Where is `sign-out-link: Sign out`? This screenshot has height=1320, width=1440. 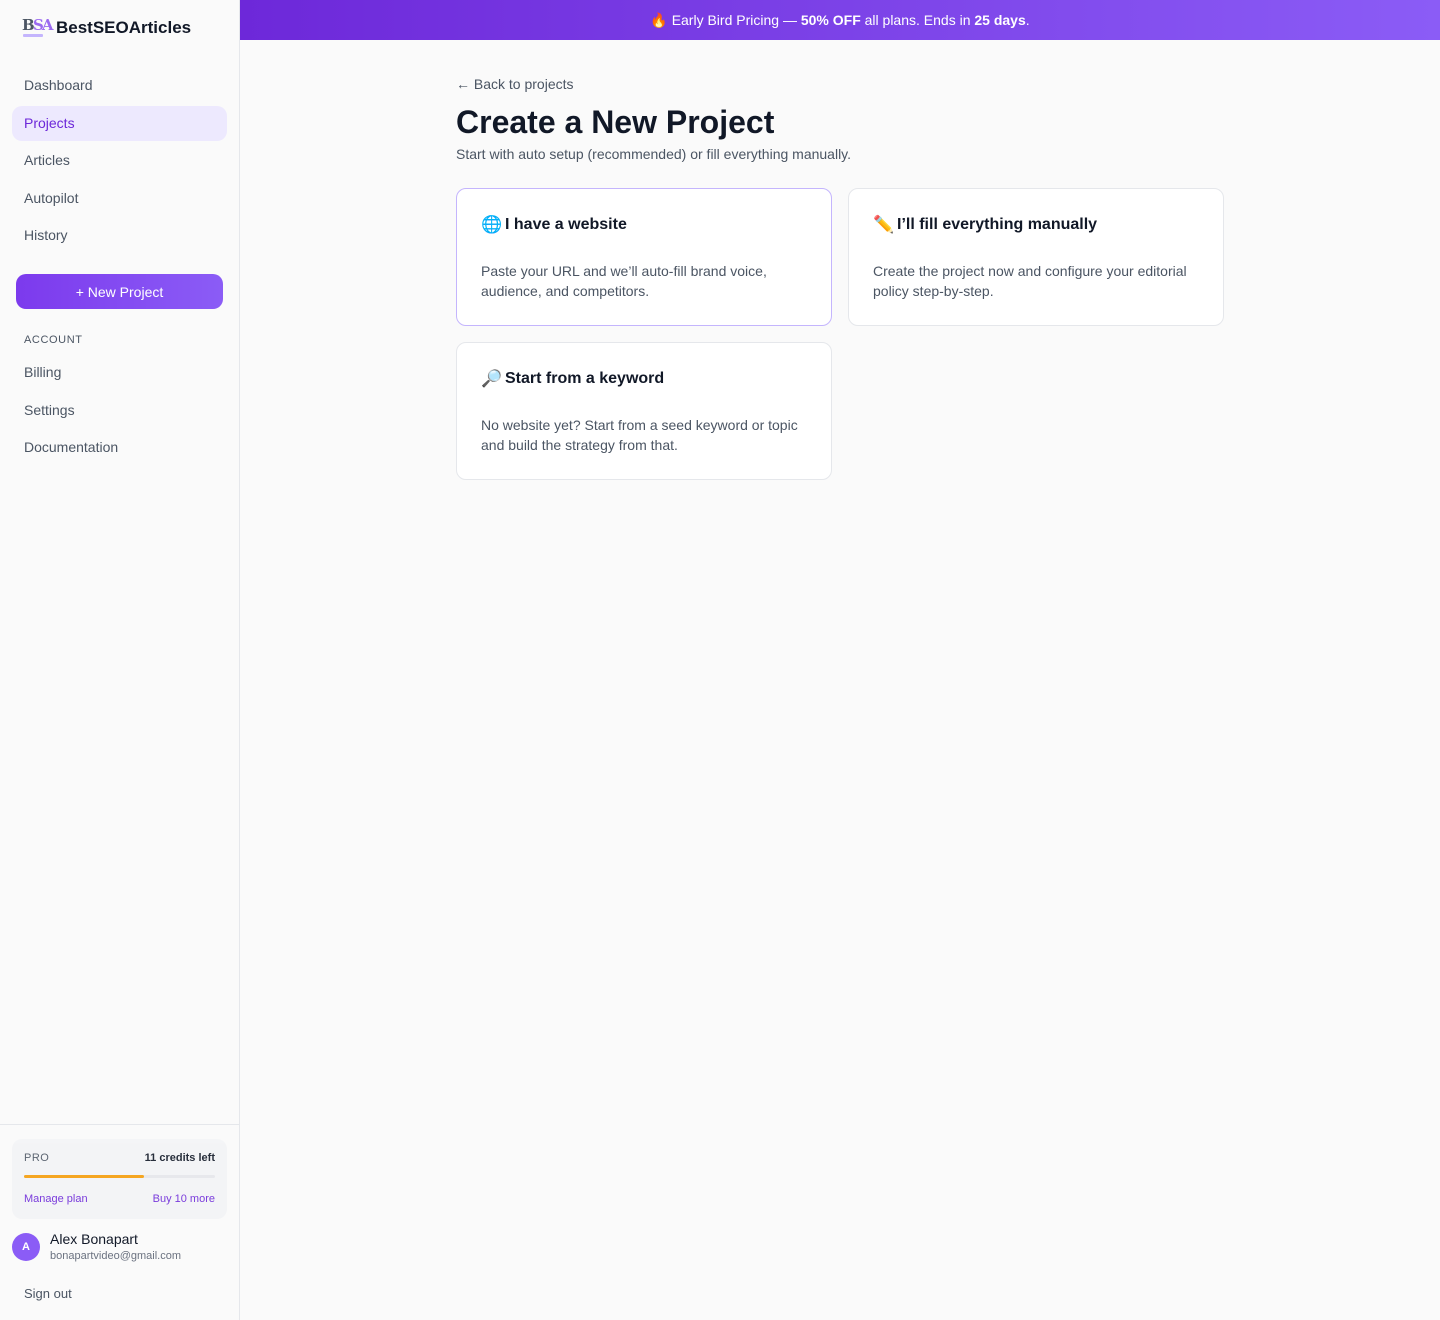 sign-out-link: Sign out is located at coordinates (48, 1293).